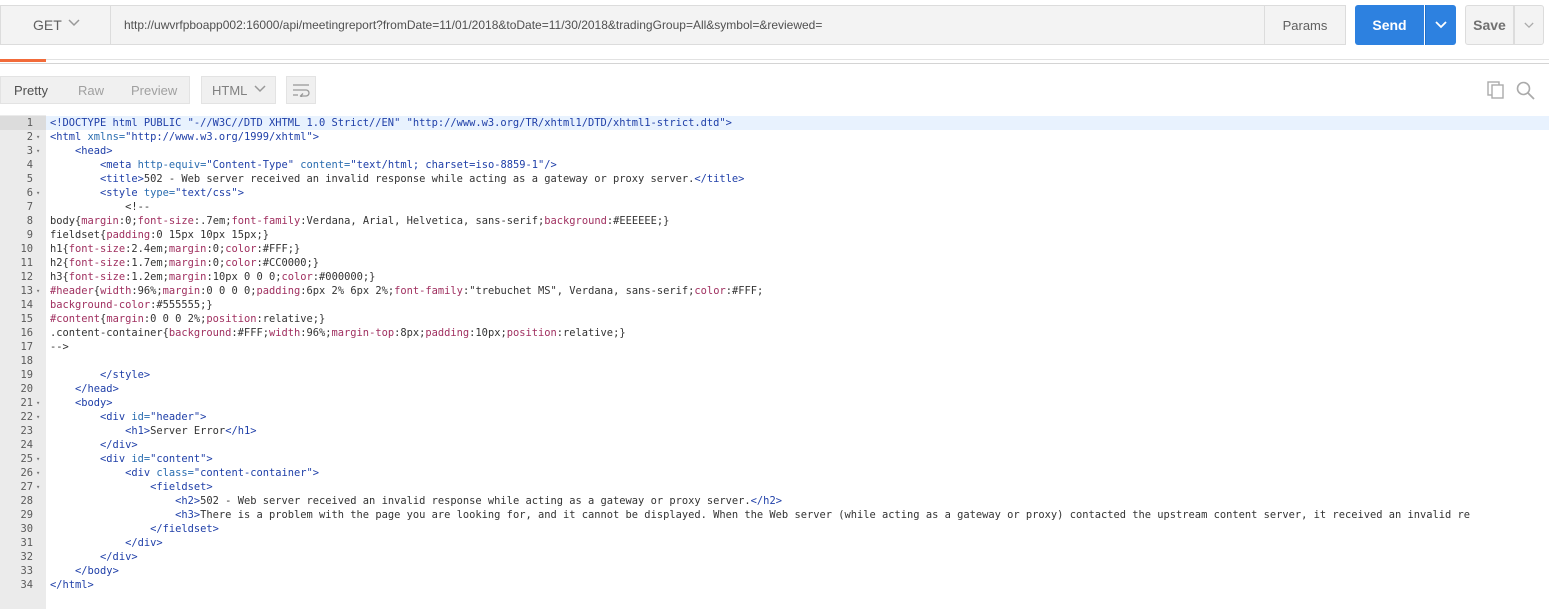 The width and height of the screenshot is (1549, 609). I want to click on wrap-lines-icon, so click(301, 90).